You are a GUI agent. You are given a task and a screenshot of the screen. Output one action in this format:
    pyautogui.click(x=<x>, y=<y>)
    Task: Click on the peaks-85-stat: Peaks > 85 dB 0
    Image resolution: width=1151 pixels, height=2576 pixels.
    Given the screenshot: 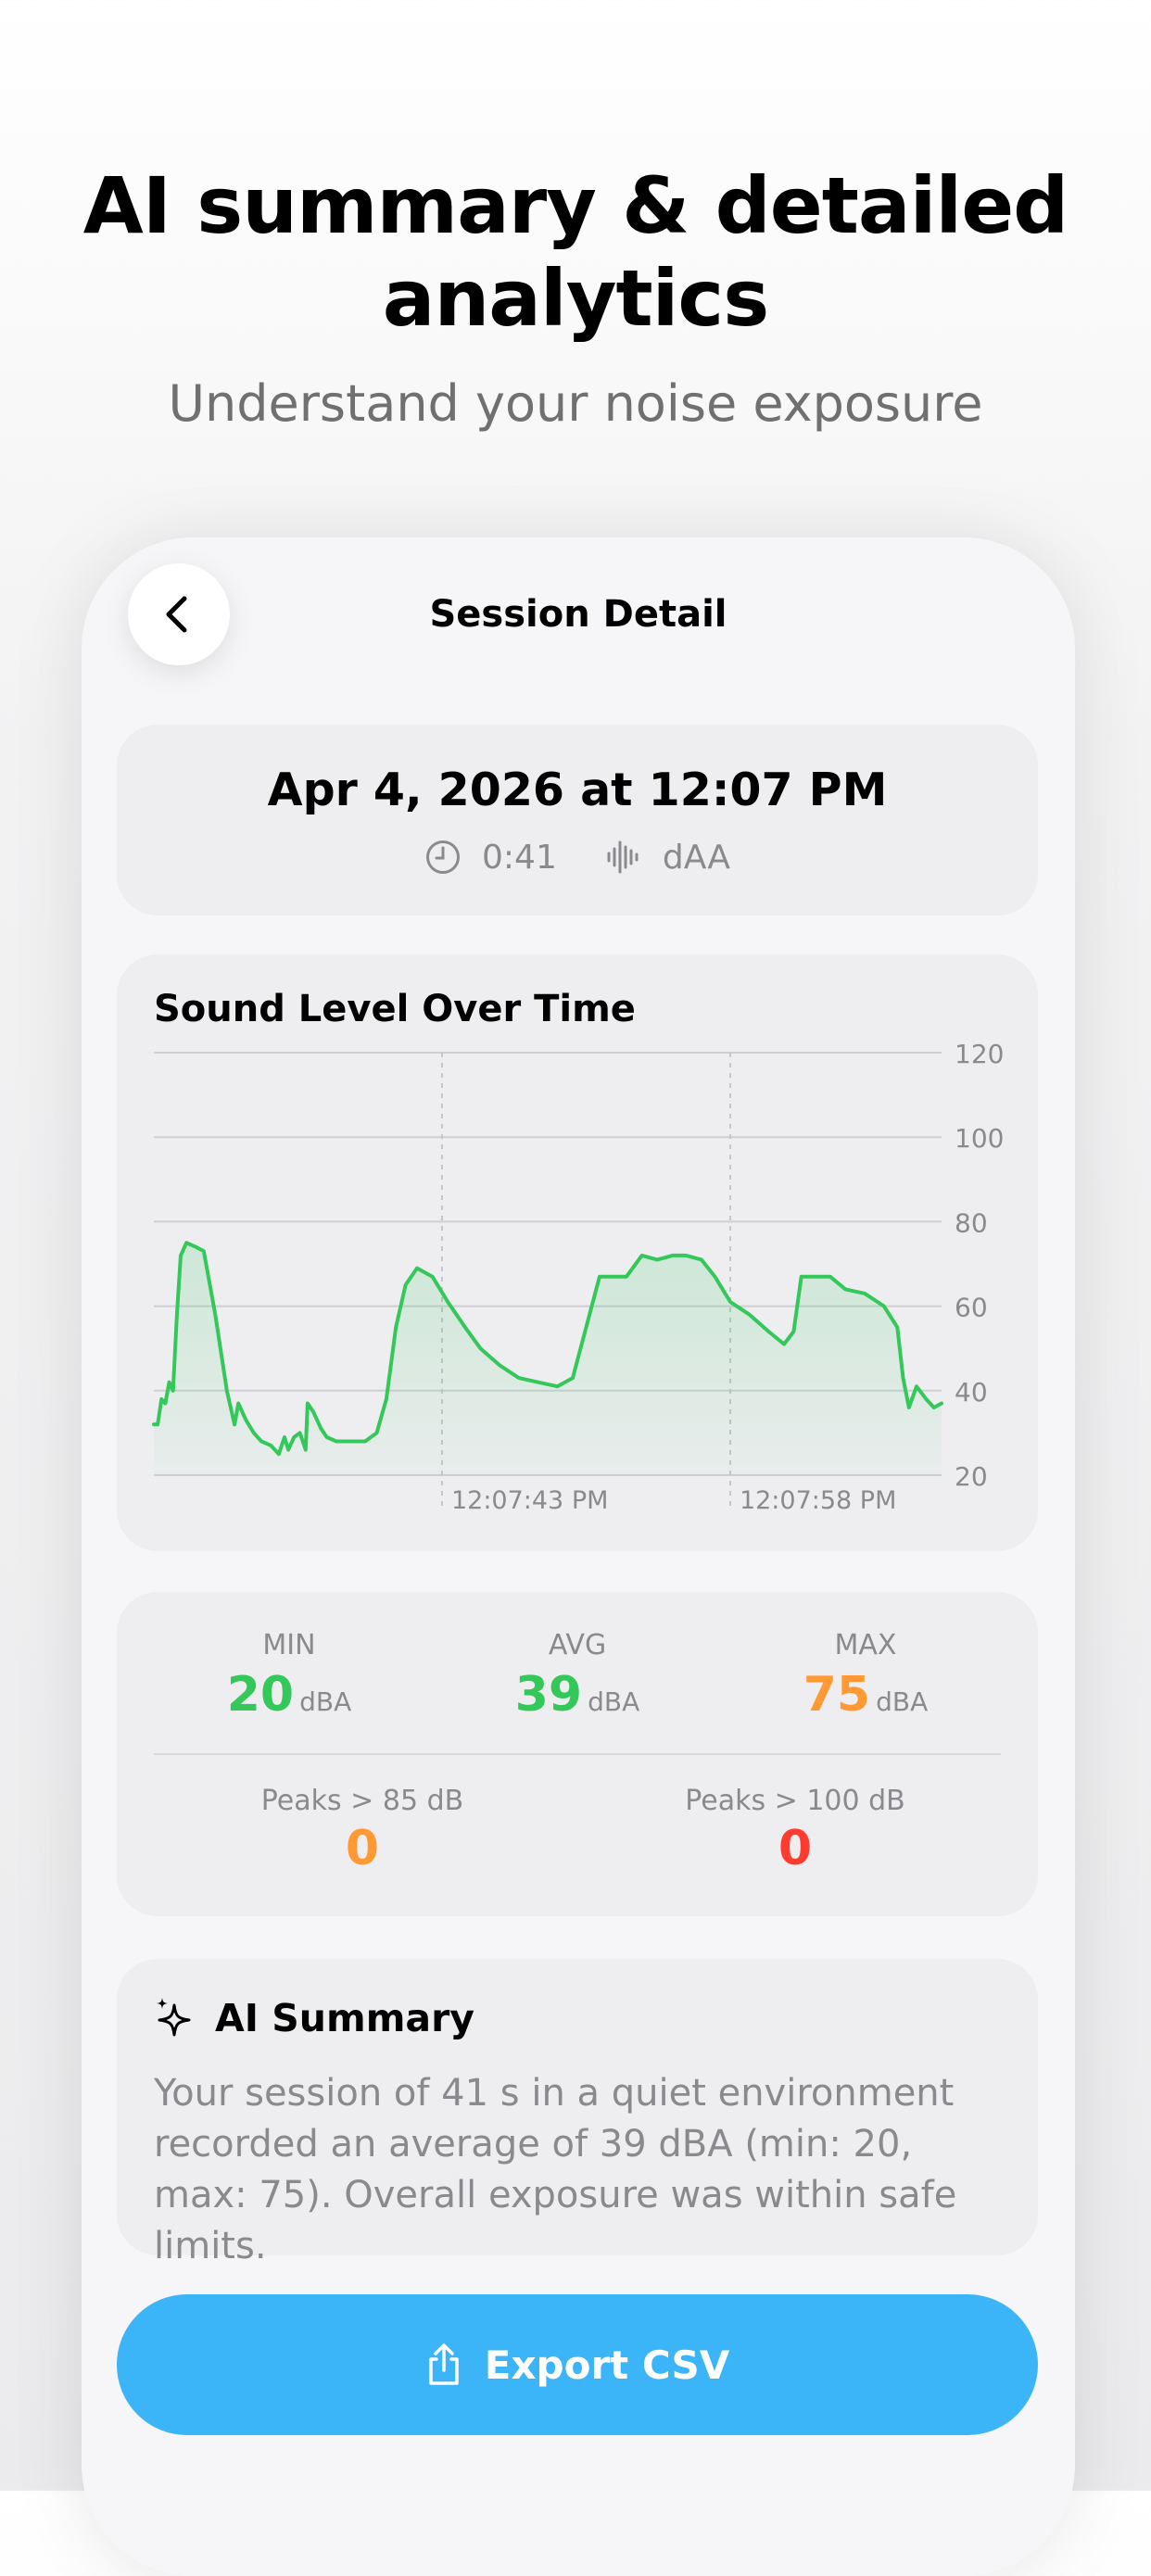 What is the action you would take?
    pyautogui.click(x=362, y=1830)
    